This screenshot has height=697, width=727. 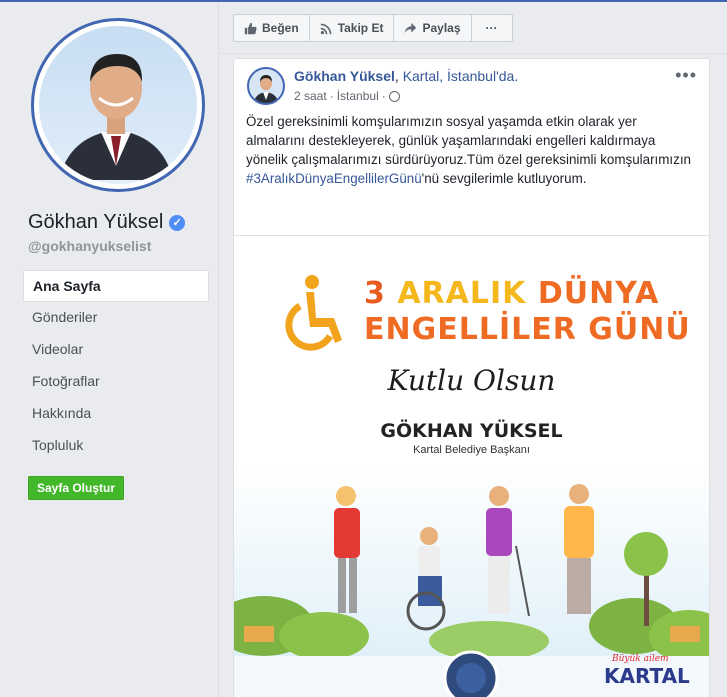 I want to click on post-meta: 2 saat · İstanbul ·, so click(x=347, y=96).